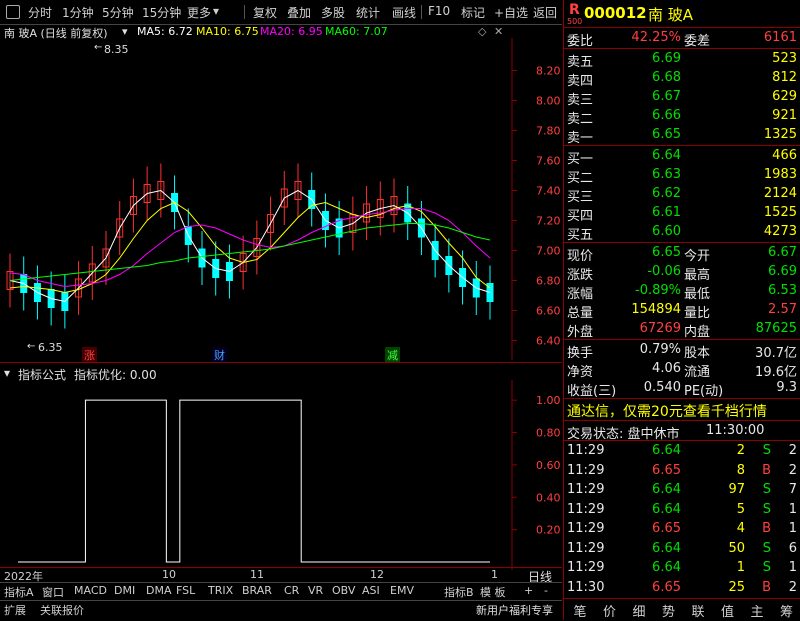 This screenshot has width=800, height=621. What do you see at coordinates (728, 610) in the screenshot?
I see `quote-tab-5: 值` at bounding box center [728, 610].